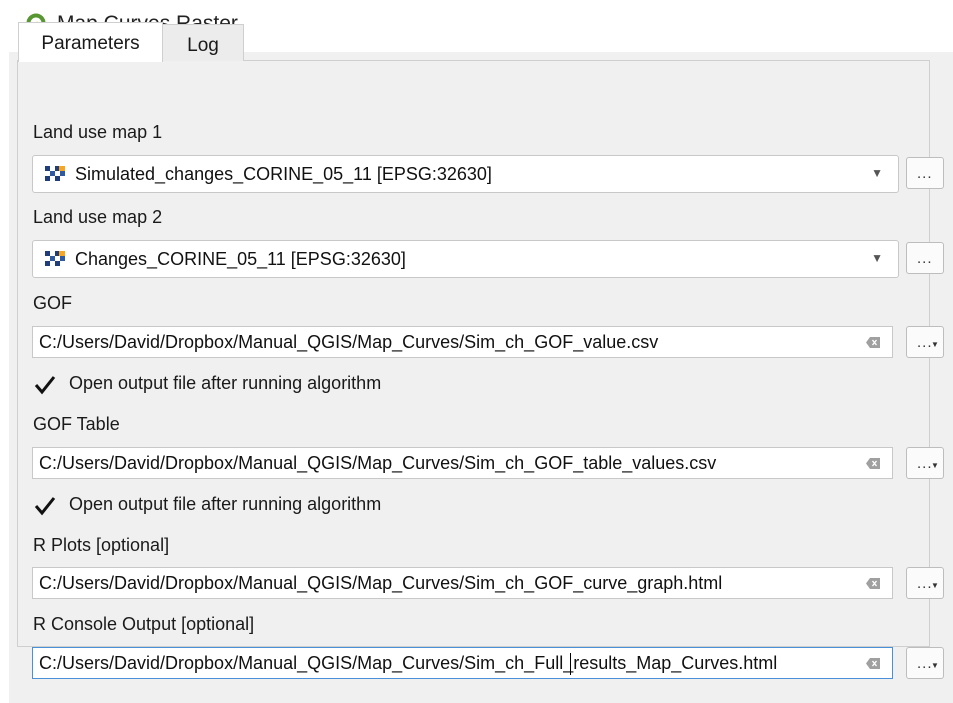 Image resolution: width=953 pixels, height=703 pixels. What do you see at coordinates (98, 217) in the screenshot?
I see `land-use-map-2-label: Land use map 2` at bounding box center [98, 217].